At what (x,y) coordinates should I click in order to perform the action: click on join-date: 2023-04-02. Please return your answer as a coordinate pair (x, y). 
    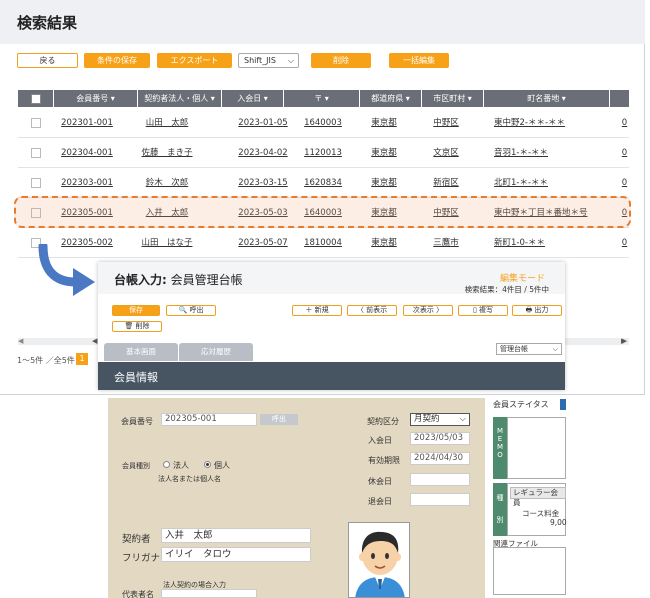
    Looking at the image, I should click on (263, 153).